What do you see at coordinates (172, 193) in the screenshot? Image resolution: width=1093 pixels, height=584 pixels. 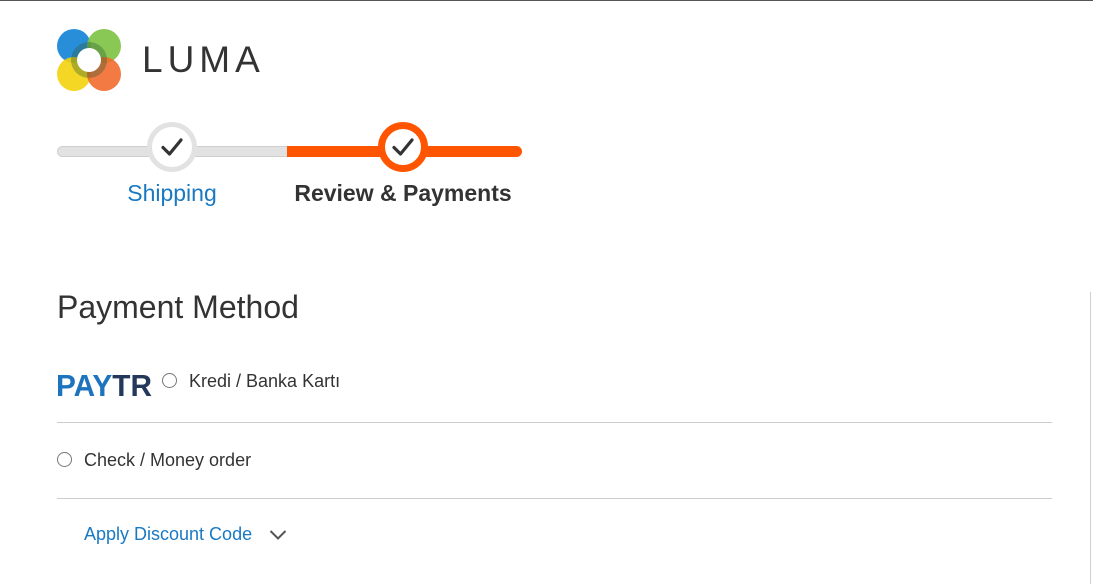 I see `step-shipping-link: Shipping` at bounding box center [172, 193].